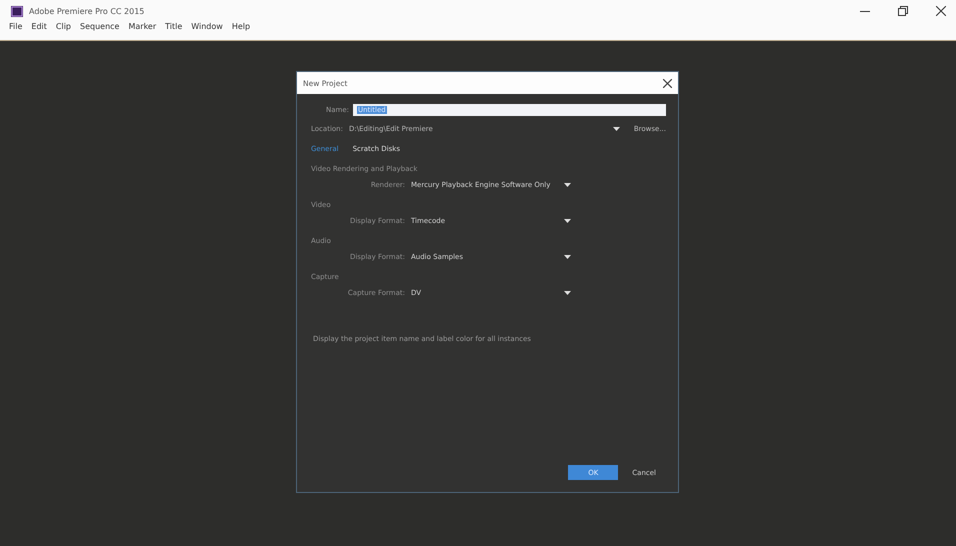 The width and height of the screenshot is (956, 546). What do you see at coordinates (39, 26) in the screenshot?
I see `menu-item: Edit` at bounding box center [39, 26].